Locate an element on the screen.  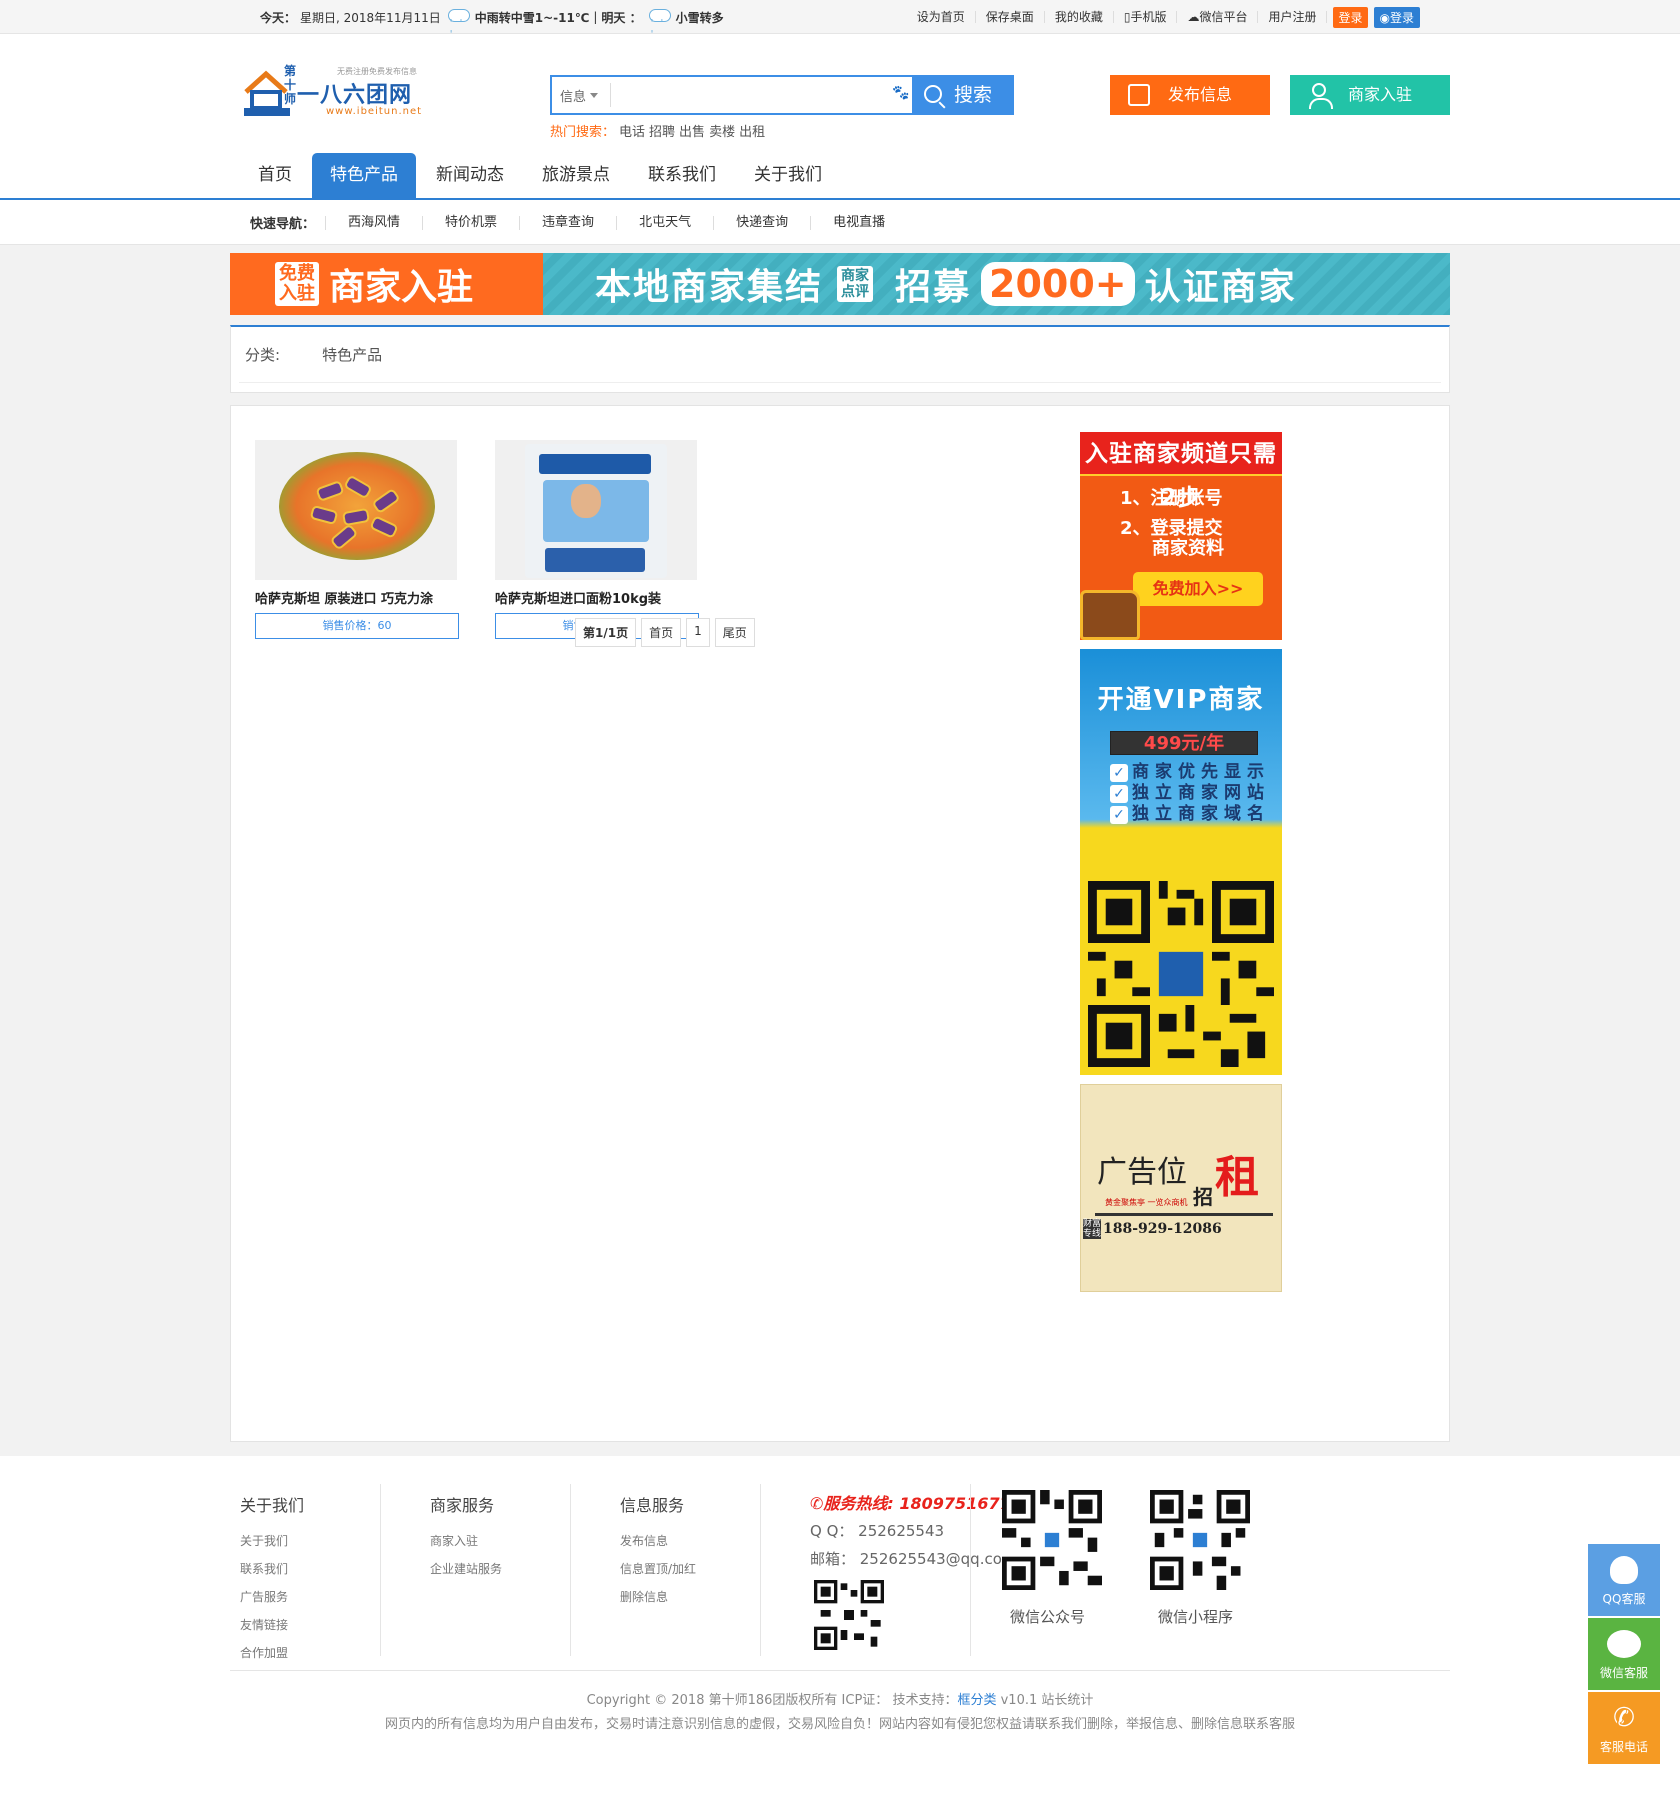
footer-link: 信息置顶/加红 is located at coordinates (658, 1568).